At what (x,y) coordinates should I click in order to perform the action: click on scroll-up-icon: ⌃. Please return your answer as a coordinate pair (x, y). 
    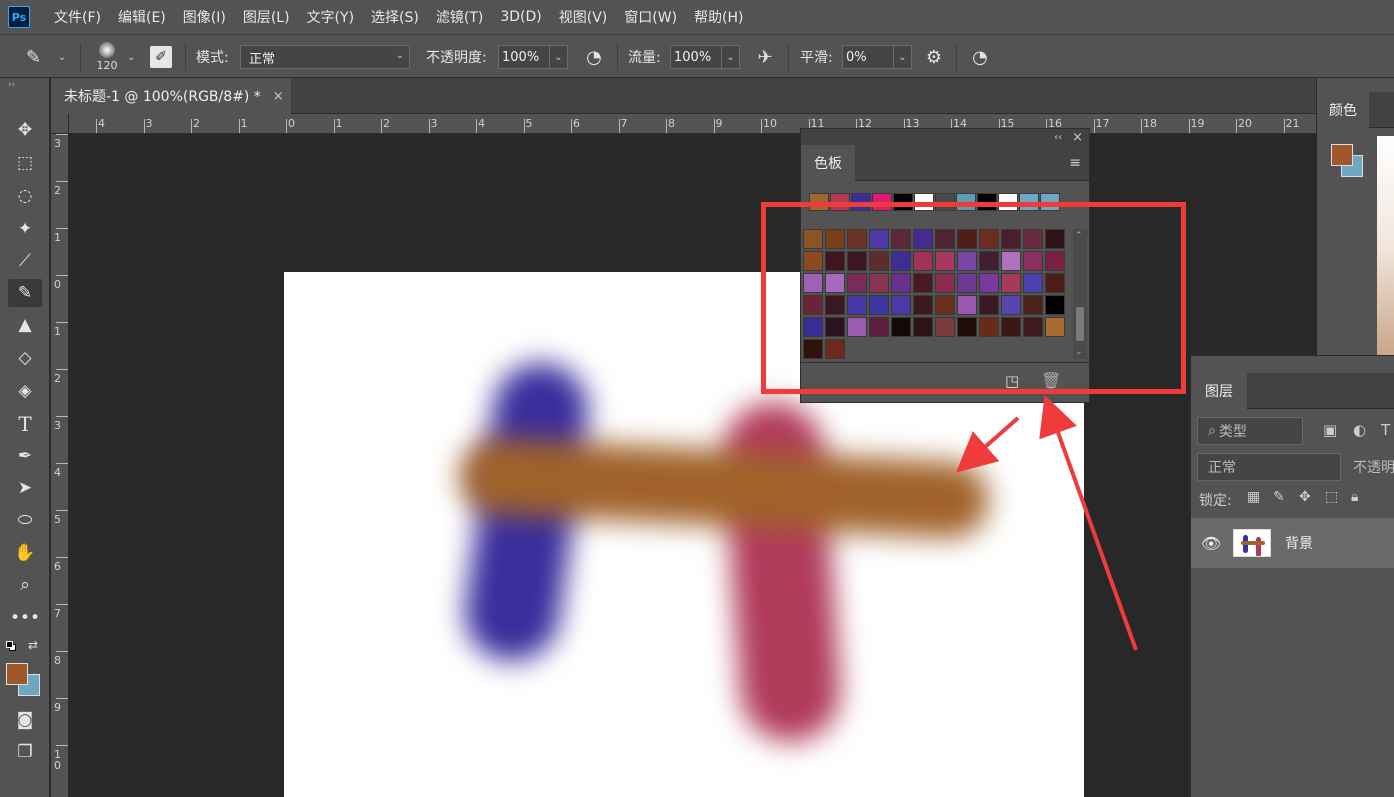
    Looking at the image, I should click on (1079, 236).